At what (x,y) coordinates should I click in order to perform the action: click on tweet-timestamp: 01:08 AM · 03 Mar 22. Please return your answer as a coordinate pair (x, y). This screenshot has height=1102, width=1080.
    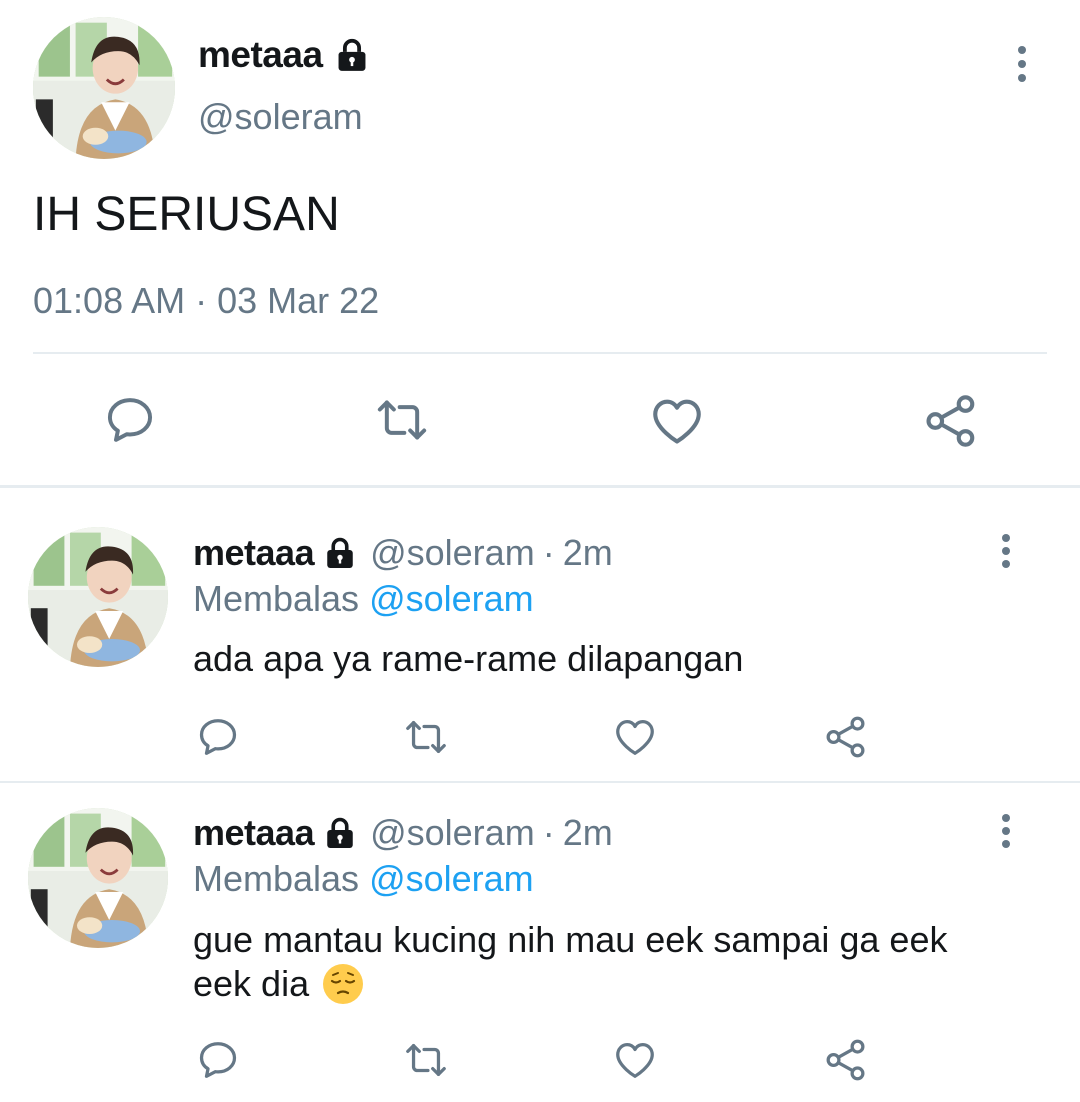
    Looking at the image, I should click on (206, 301).